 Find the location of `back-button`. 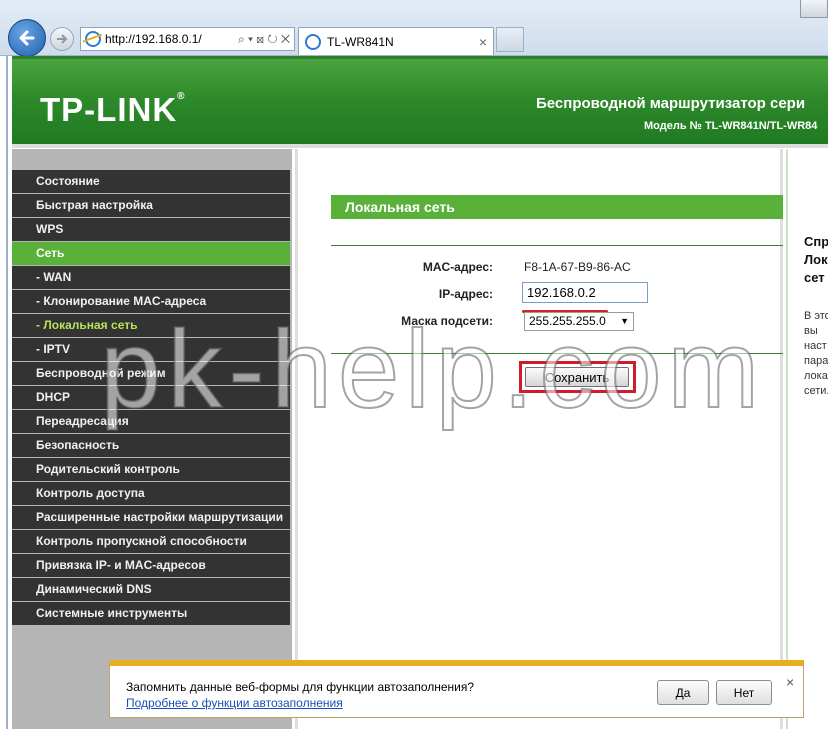

back-button is located at coordinates (27, 38).